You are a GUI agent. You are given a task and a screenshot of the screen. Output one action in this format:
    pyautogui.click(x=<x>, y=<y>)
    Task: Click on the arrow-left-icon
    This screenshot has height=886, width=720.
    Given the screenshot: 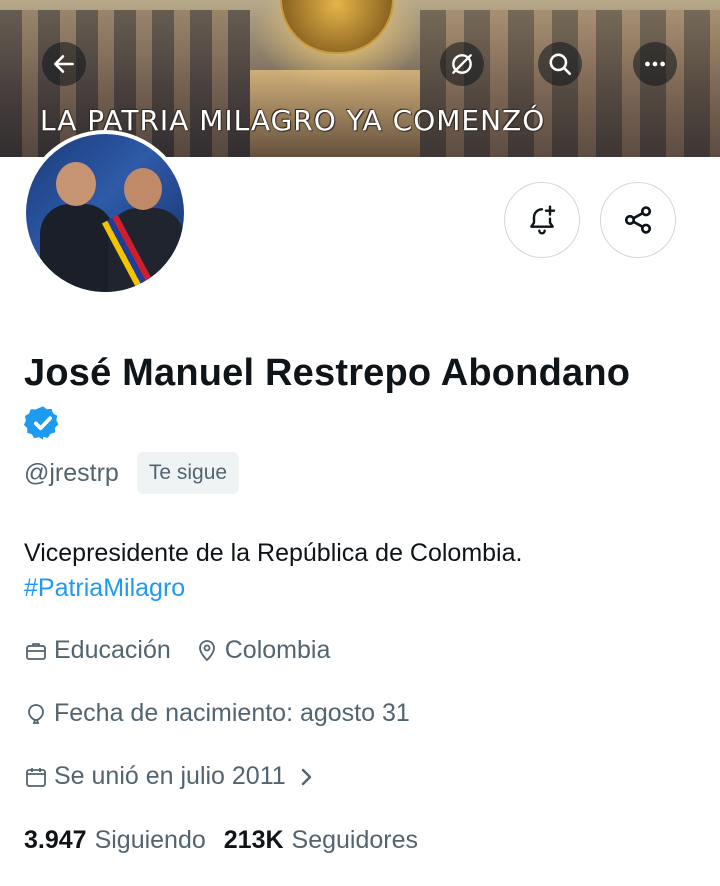 What is the action you would take?
    pyautogui.click(x=64, y=64)
    